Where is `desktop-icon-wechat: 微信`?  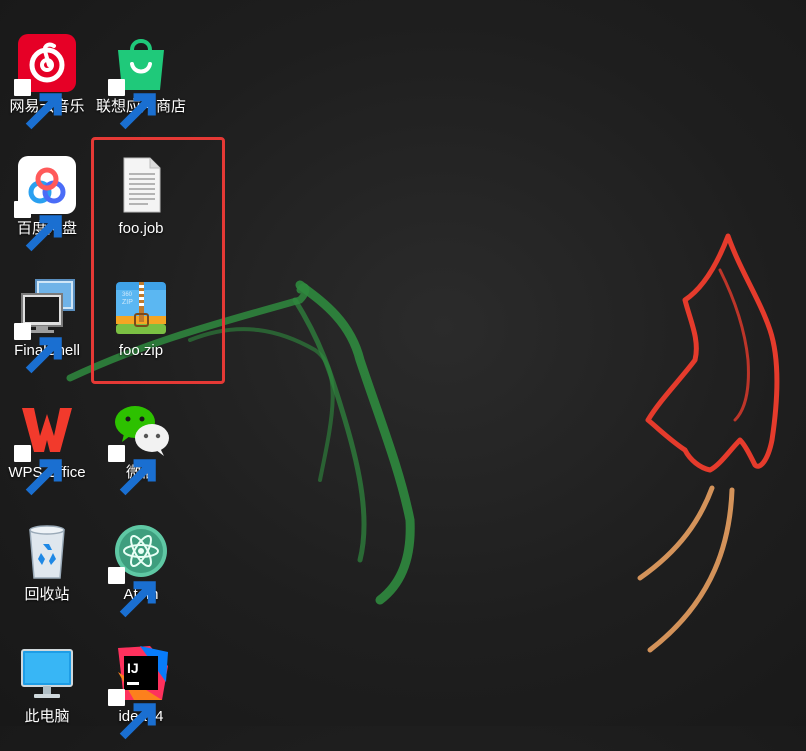 desktop-icon-wechat: 微信 is located at coordinates (141, 449).